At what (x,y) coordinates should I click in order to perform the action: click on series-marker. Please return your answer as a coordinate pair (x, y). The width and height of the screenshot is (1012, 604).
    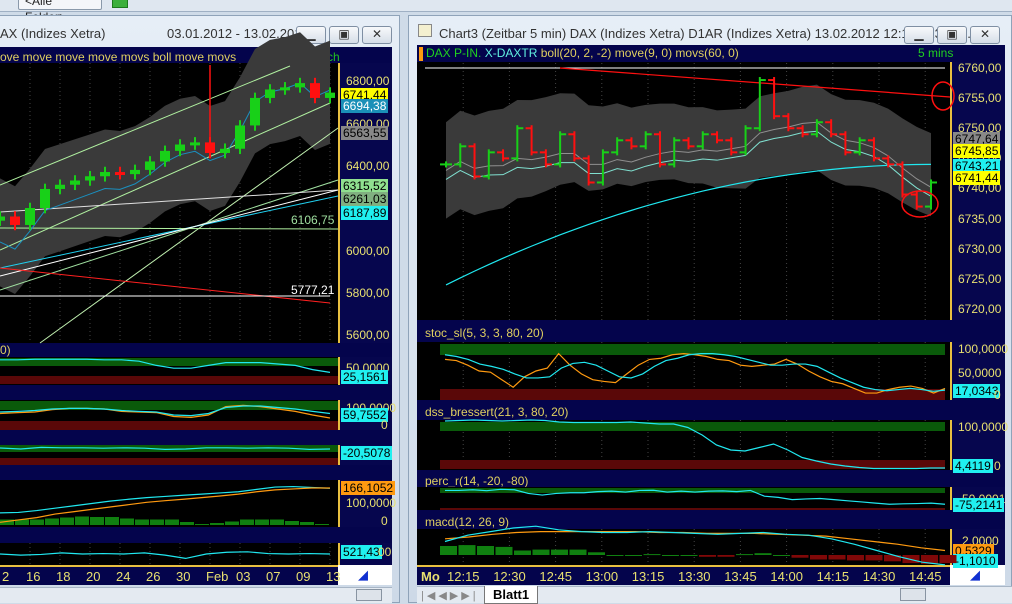
    Looking at the image, I should click on (421, 54).